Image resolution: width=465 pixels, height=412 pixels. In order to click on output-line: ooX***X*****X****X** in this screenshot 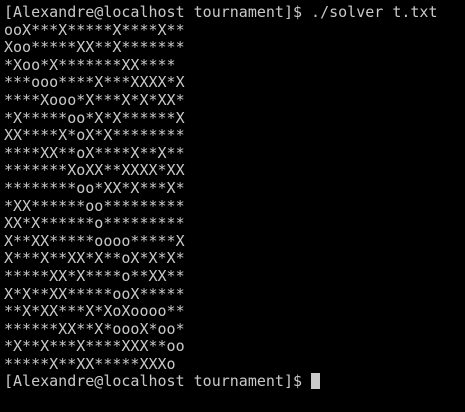, I will do `click(94, 29)`.